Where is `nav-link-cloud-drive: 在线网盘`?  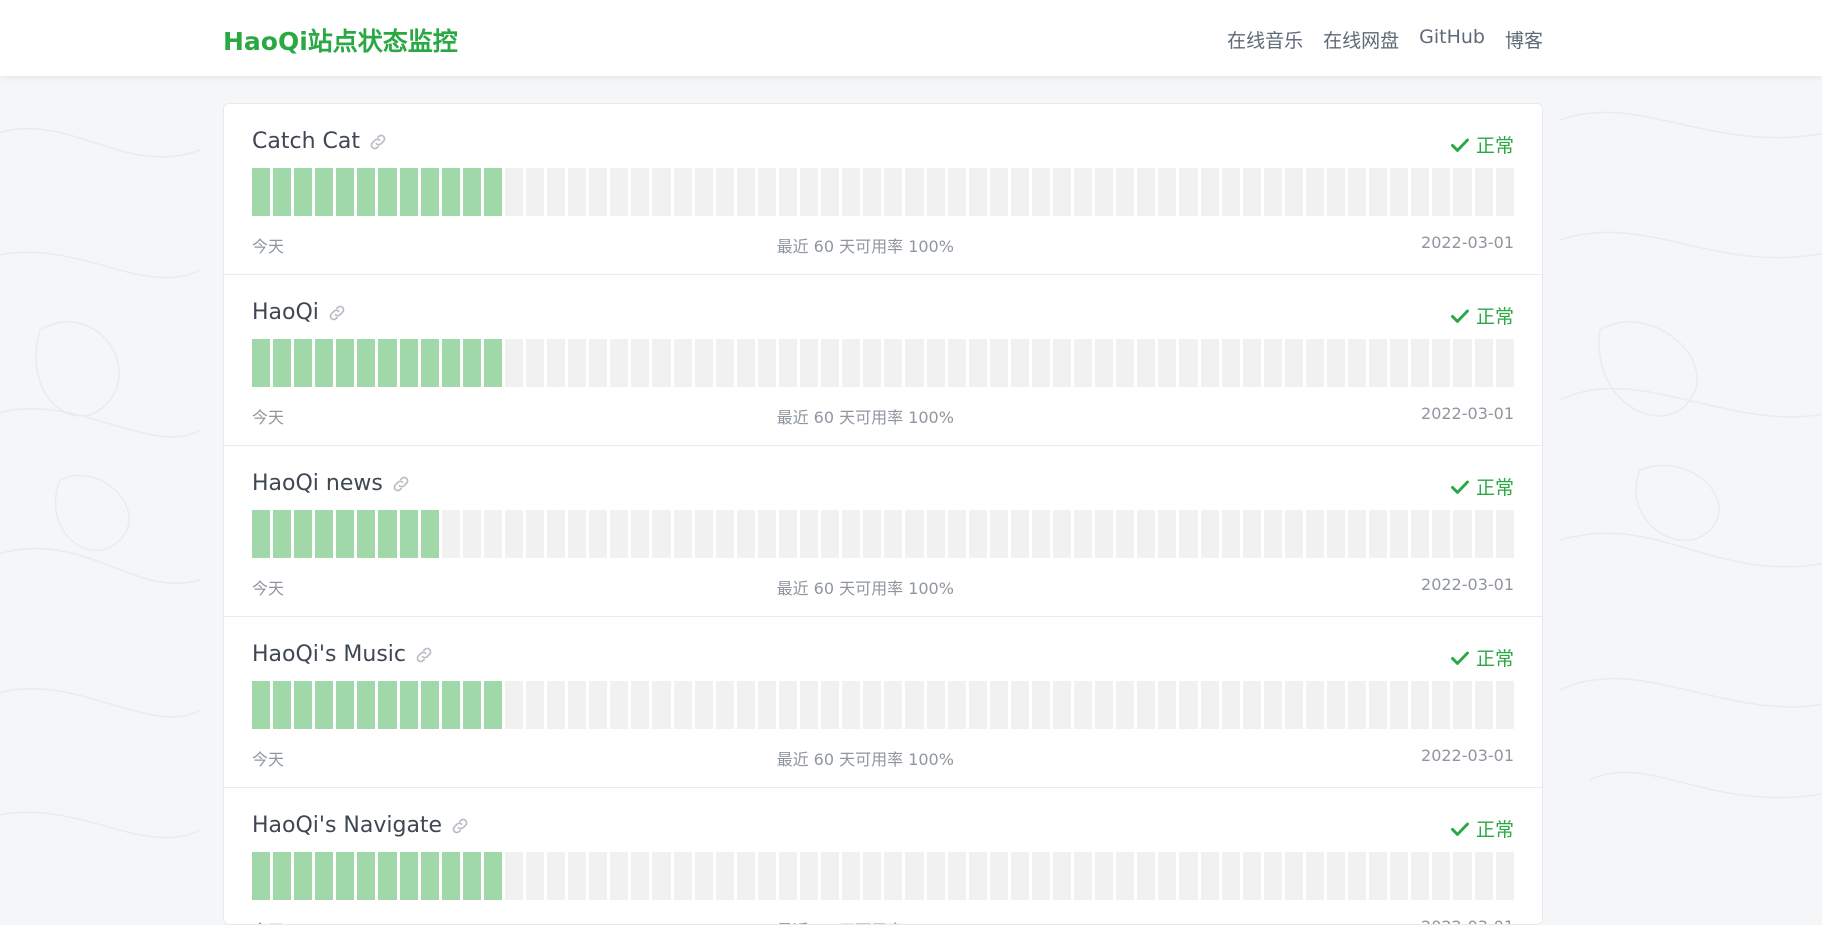 nav-link-cloud-drive: 在线网盘 is located at coordinates (1361, 39).